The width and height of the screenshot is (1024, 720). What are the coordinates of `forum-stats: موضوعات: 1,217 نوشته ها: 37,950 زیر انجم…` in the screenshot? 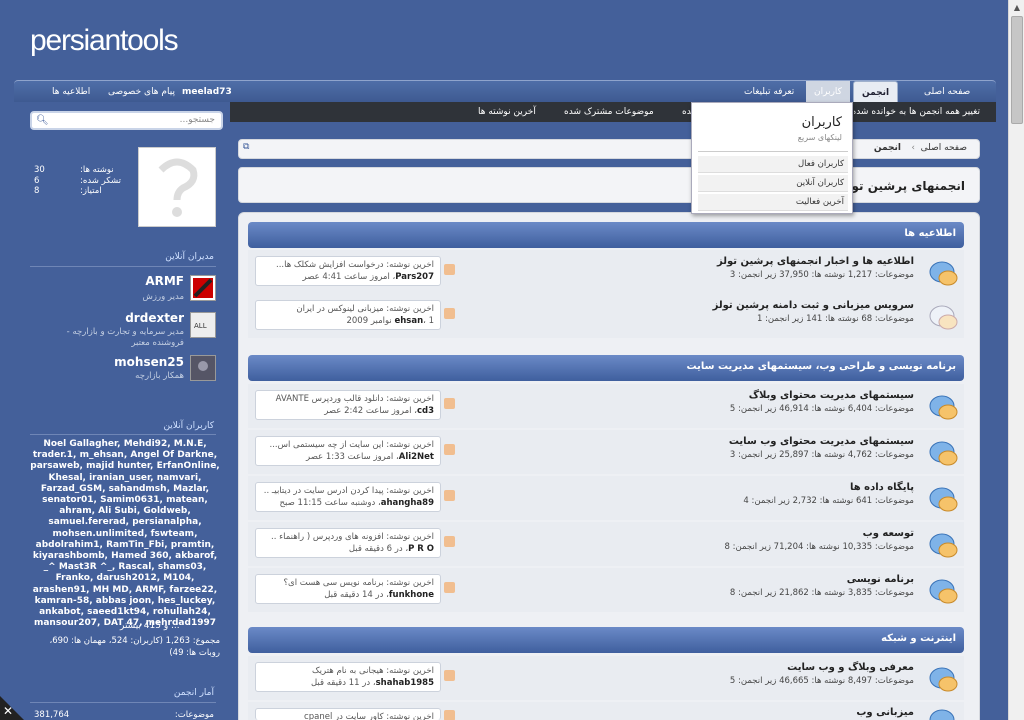 It's located at (821, 275).